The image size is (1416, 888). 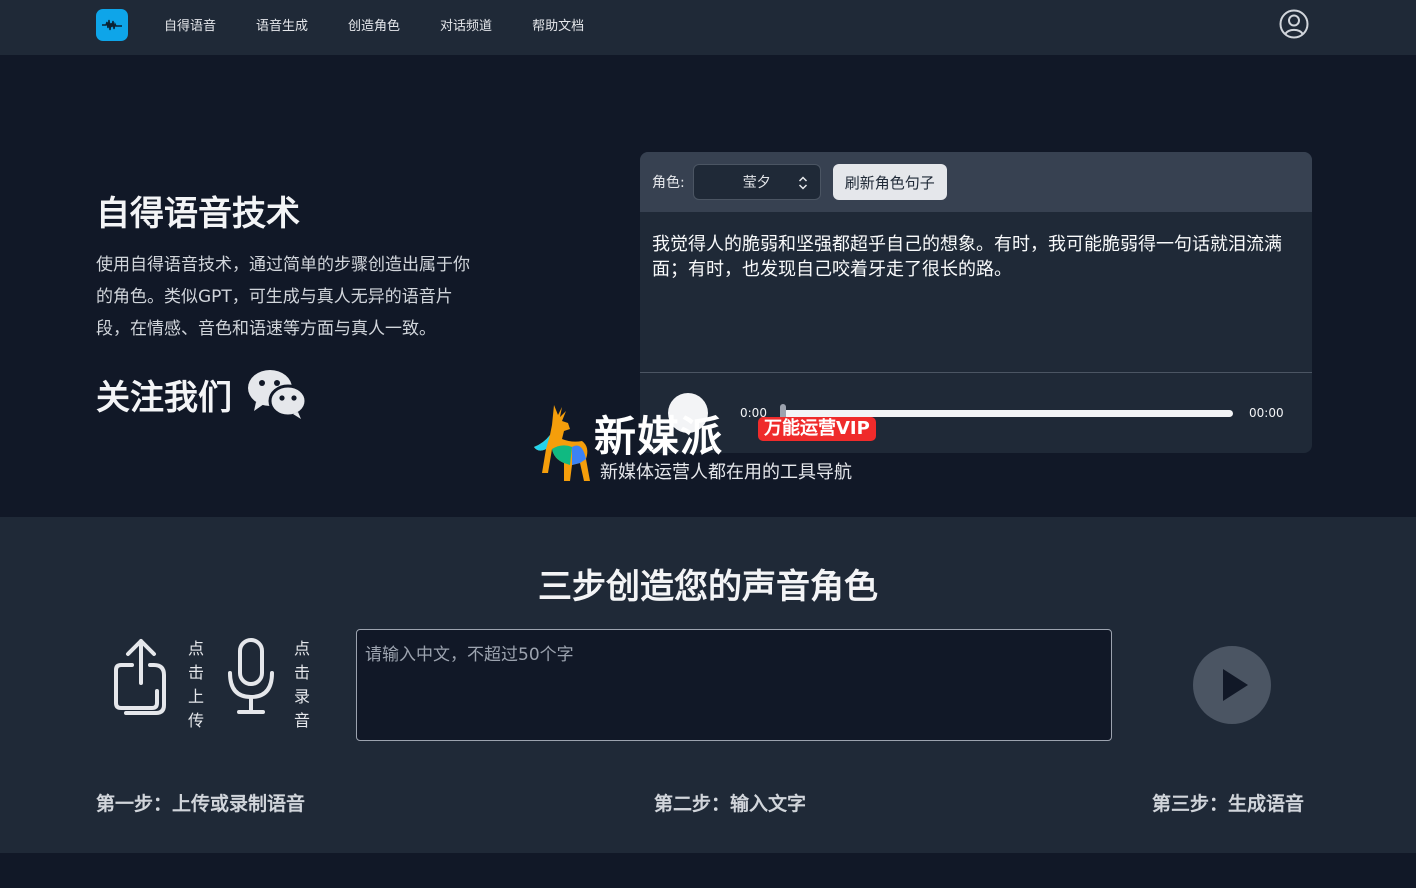 I want to click on upload-label: 点击上传, so click(x=195, y=684).